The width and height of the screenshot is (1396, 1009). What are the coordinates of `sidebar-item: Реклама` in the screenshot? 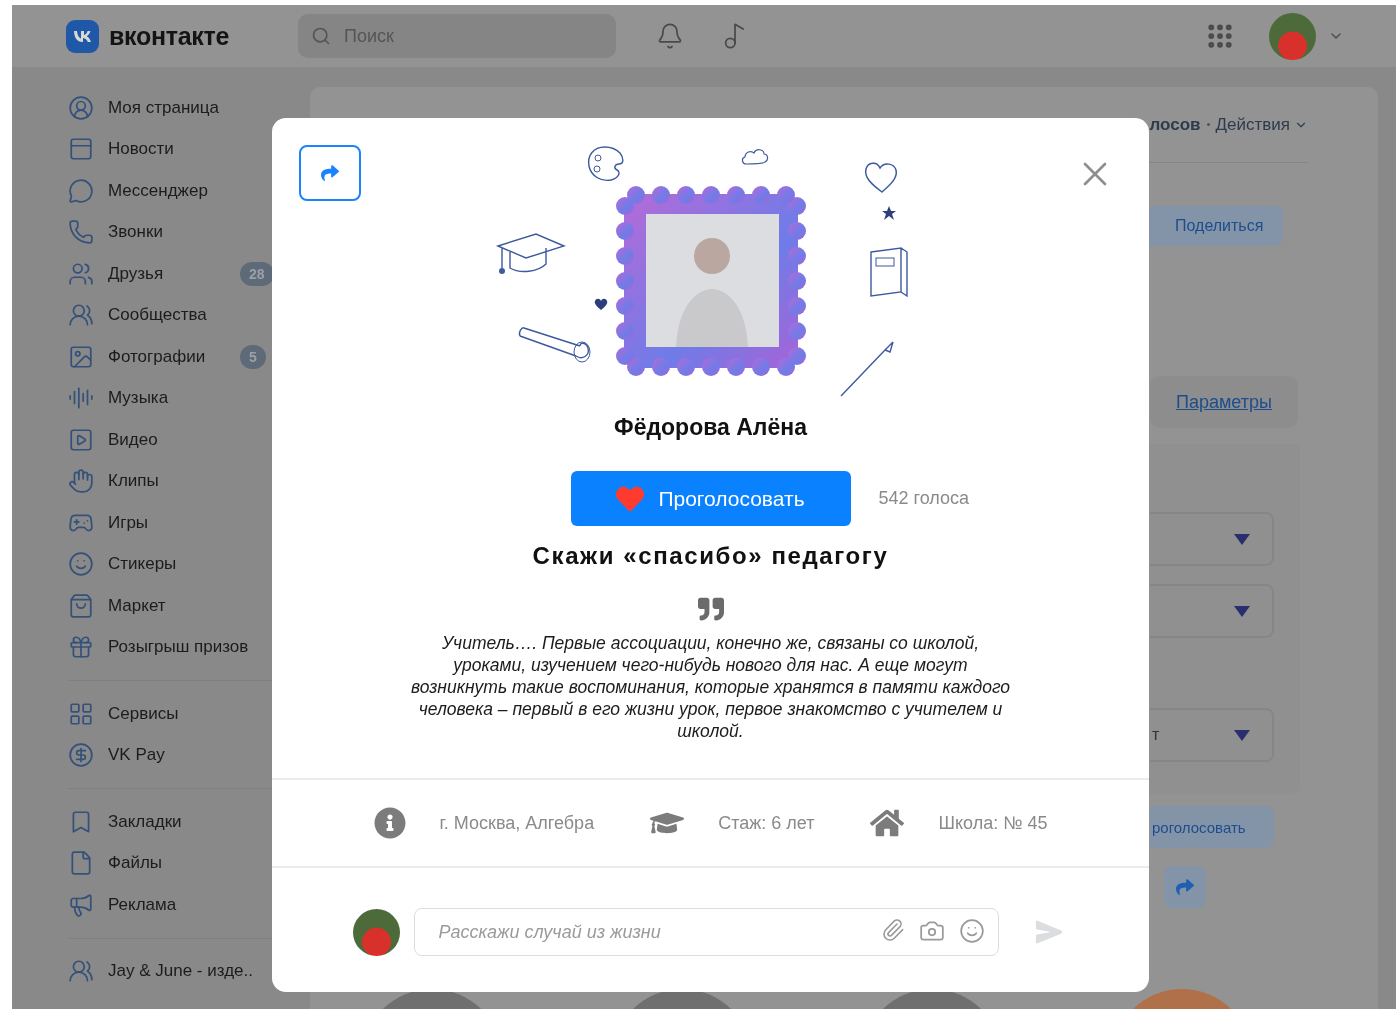 It's located at (183, 905).